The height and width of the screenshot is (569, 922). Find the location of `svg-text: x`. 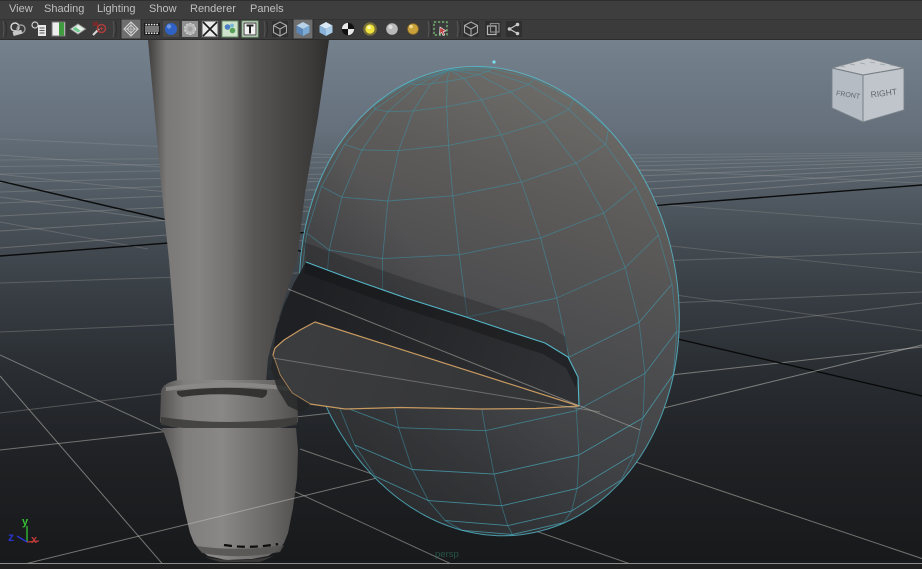

svg-text: x is located at coordinates (34, 540).